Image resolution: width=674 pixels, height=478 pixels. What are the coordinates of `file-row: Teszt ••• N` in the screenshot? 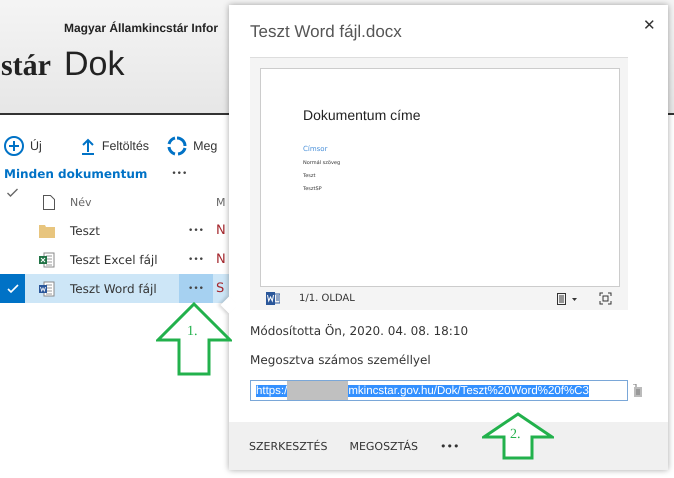 It's located at (114, 230).